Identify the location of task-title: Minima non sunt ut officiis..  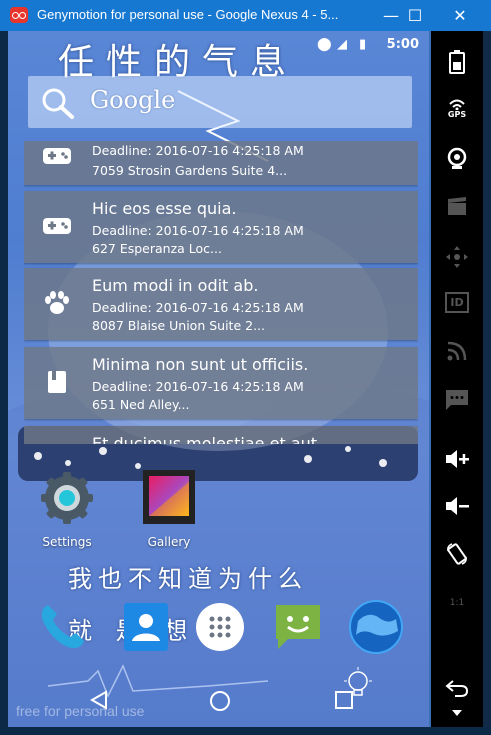
(200, 364).